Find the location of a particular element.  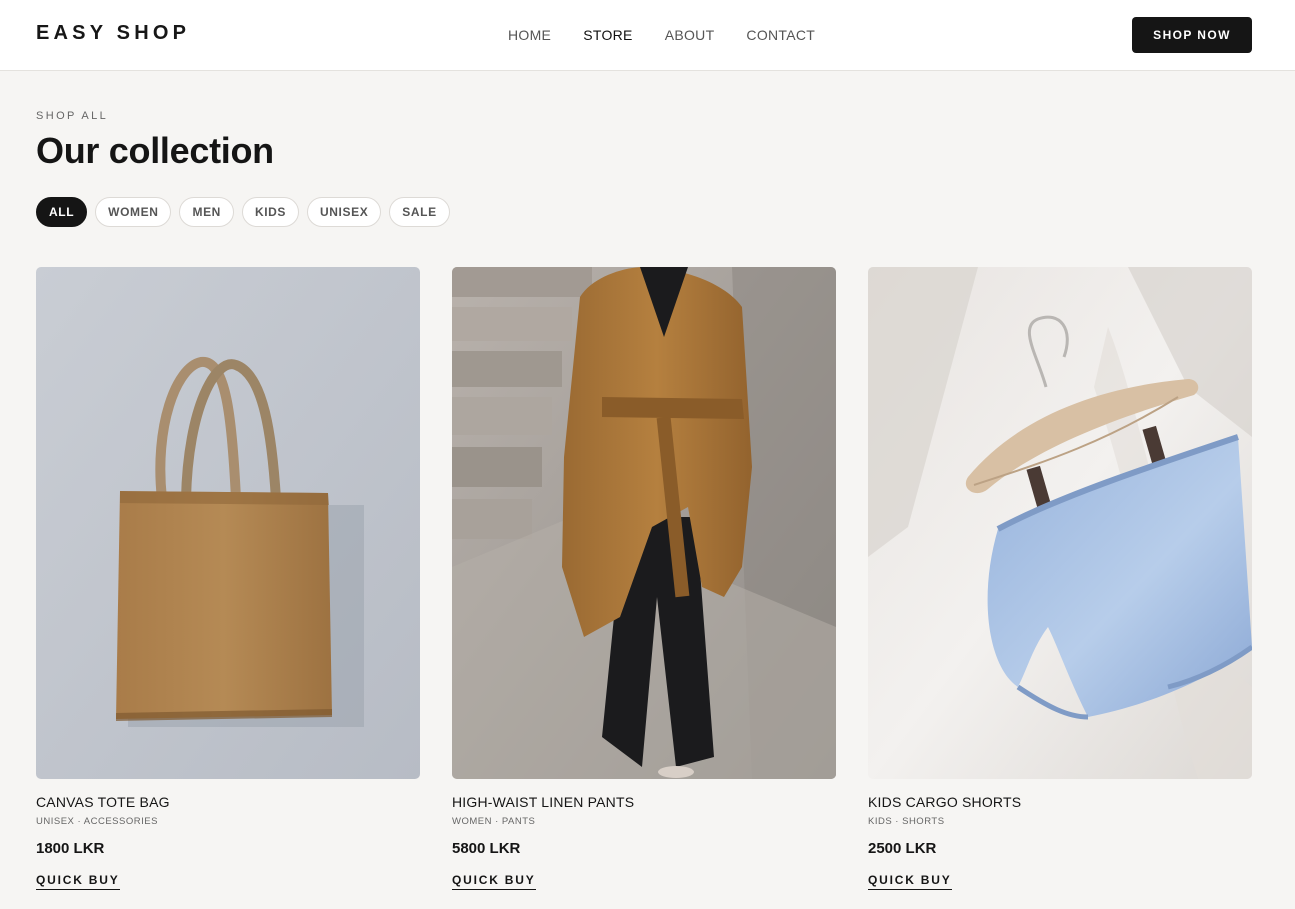

product-price: 5800 LKR is located at coordinates (486, 848).